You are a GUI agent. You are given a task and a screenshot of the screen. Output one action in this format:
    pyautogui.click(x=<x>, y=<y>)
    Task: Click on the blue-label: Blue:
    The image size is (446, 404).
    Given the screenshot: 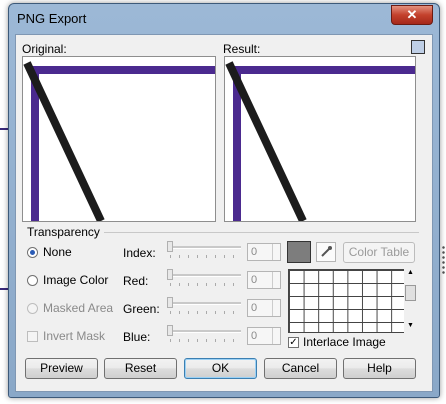 What is the action you would take?
    pyautogui.click(x=137, y=337)
    